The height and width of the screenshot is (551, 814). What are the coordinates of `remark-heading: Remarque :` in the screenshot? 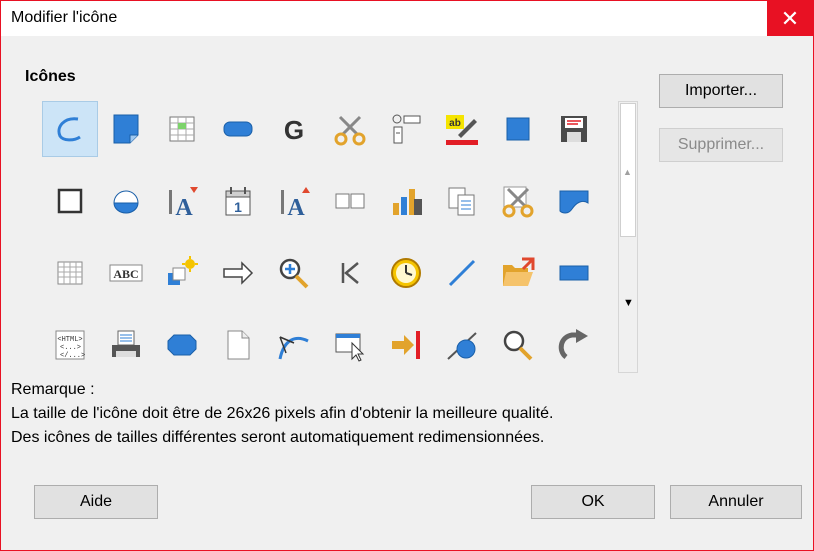 It's located at (53, 389).